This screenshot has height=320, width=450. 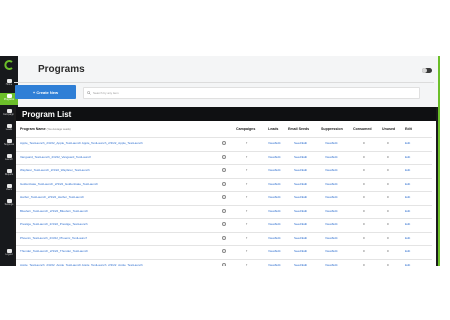 I want to click on column-header-suppression: Suppression, so click(x=332, y=129).